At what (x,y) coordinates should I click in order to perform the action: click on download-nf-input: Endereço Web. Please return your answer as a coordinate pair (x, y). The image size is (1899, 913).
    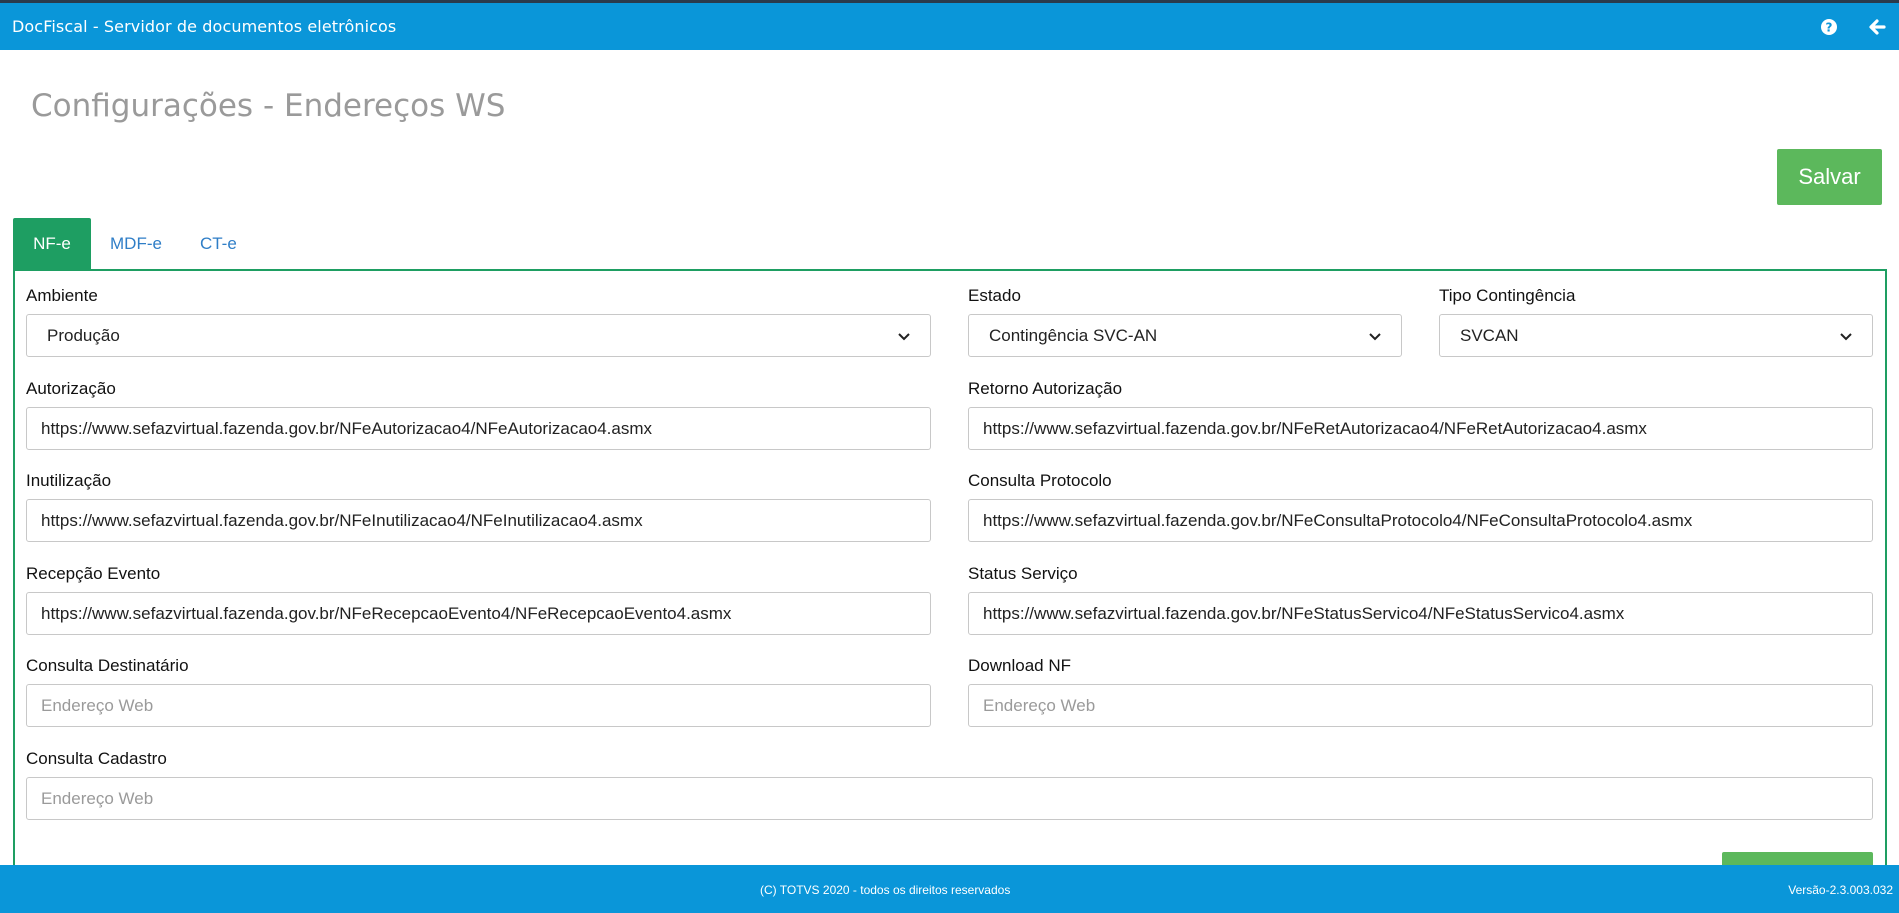
    Looking at the image, I should click on (1420, 705).